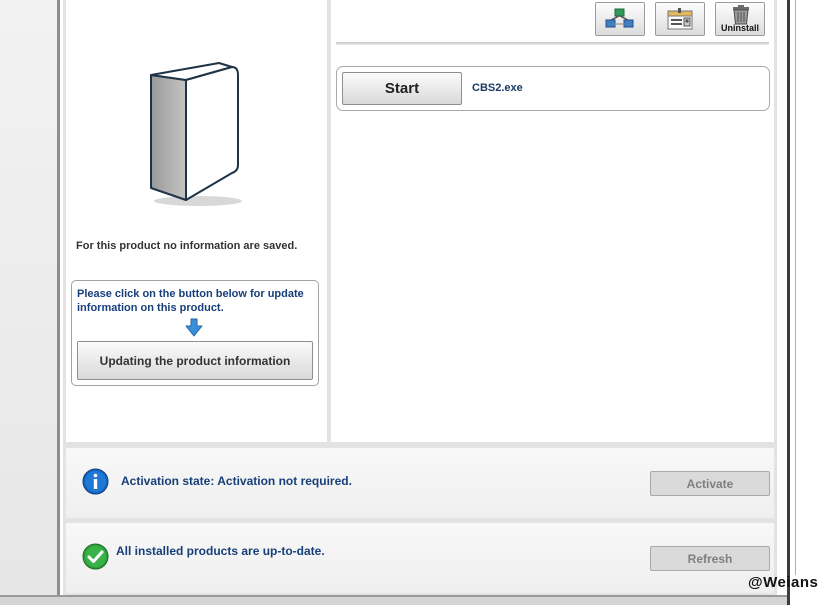  I want to click on refresh-button: Refresh, so click(710, 558).